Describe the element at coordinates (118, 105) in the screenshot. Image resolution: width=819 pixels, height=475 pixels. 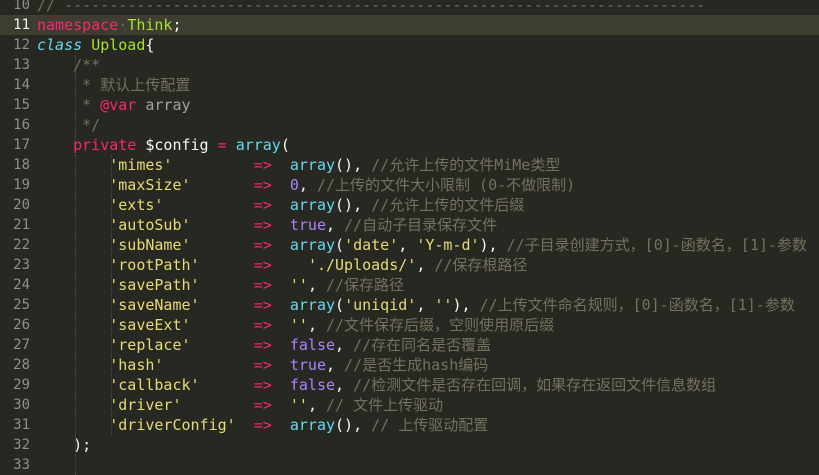
I see `code-token: @var` at that location.